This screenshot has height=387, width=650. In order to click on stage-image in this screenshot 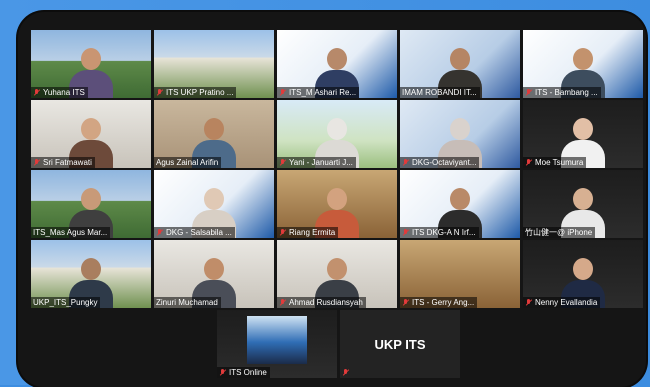, I will do `click(277, 340)`.